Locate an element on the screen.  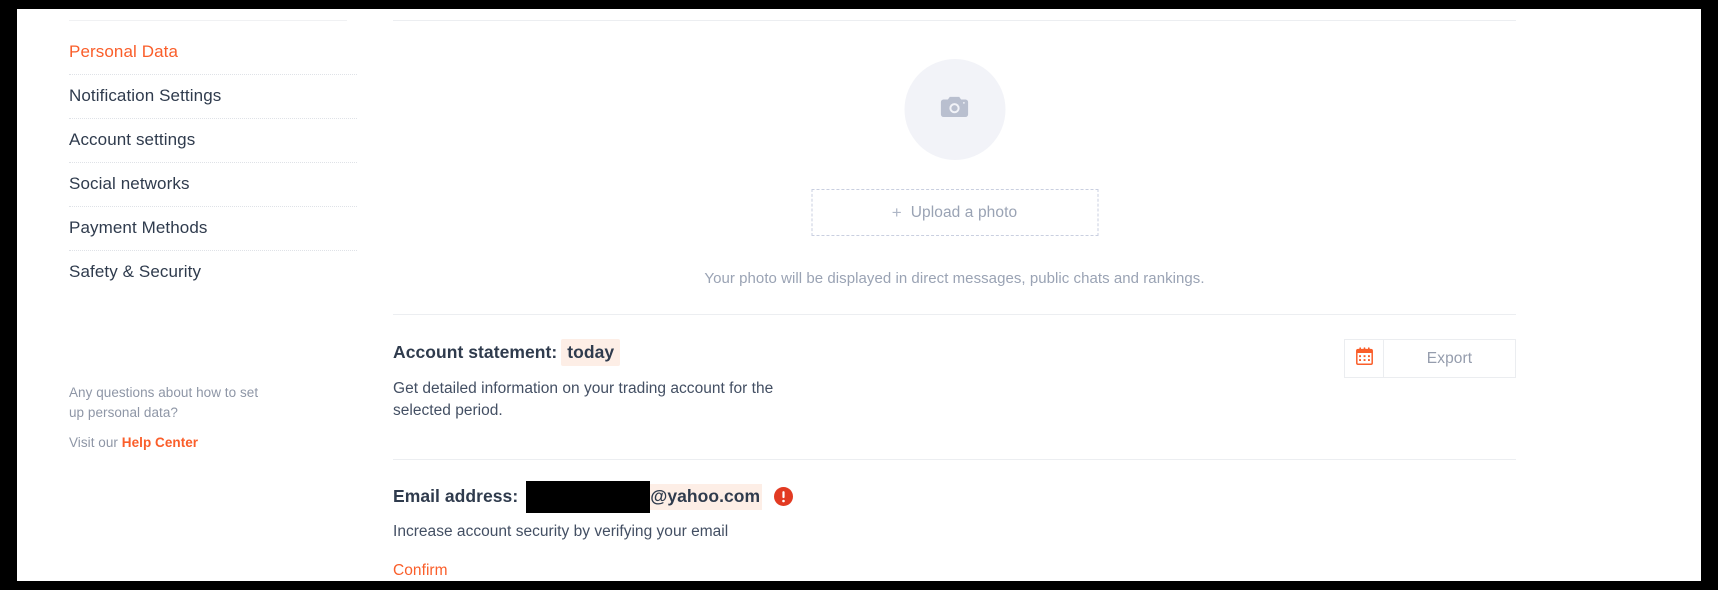
plus-icon: + is located at coordinates (896, 212).